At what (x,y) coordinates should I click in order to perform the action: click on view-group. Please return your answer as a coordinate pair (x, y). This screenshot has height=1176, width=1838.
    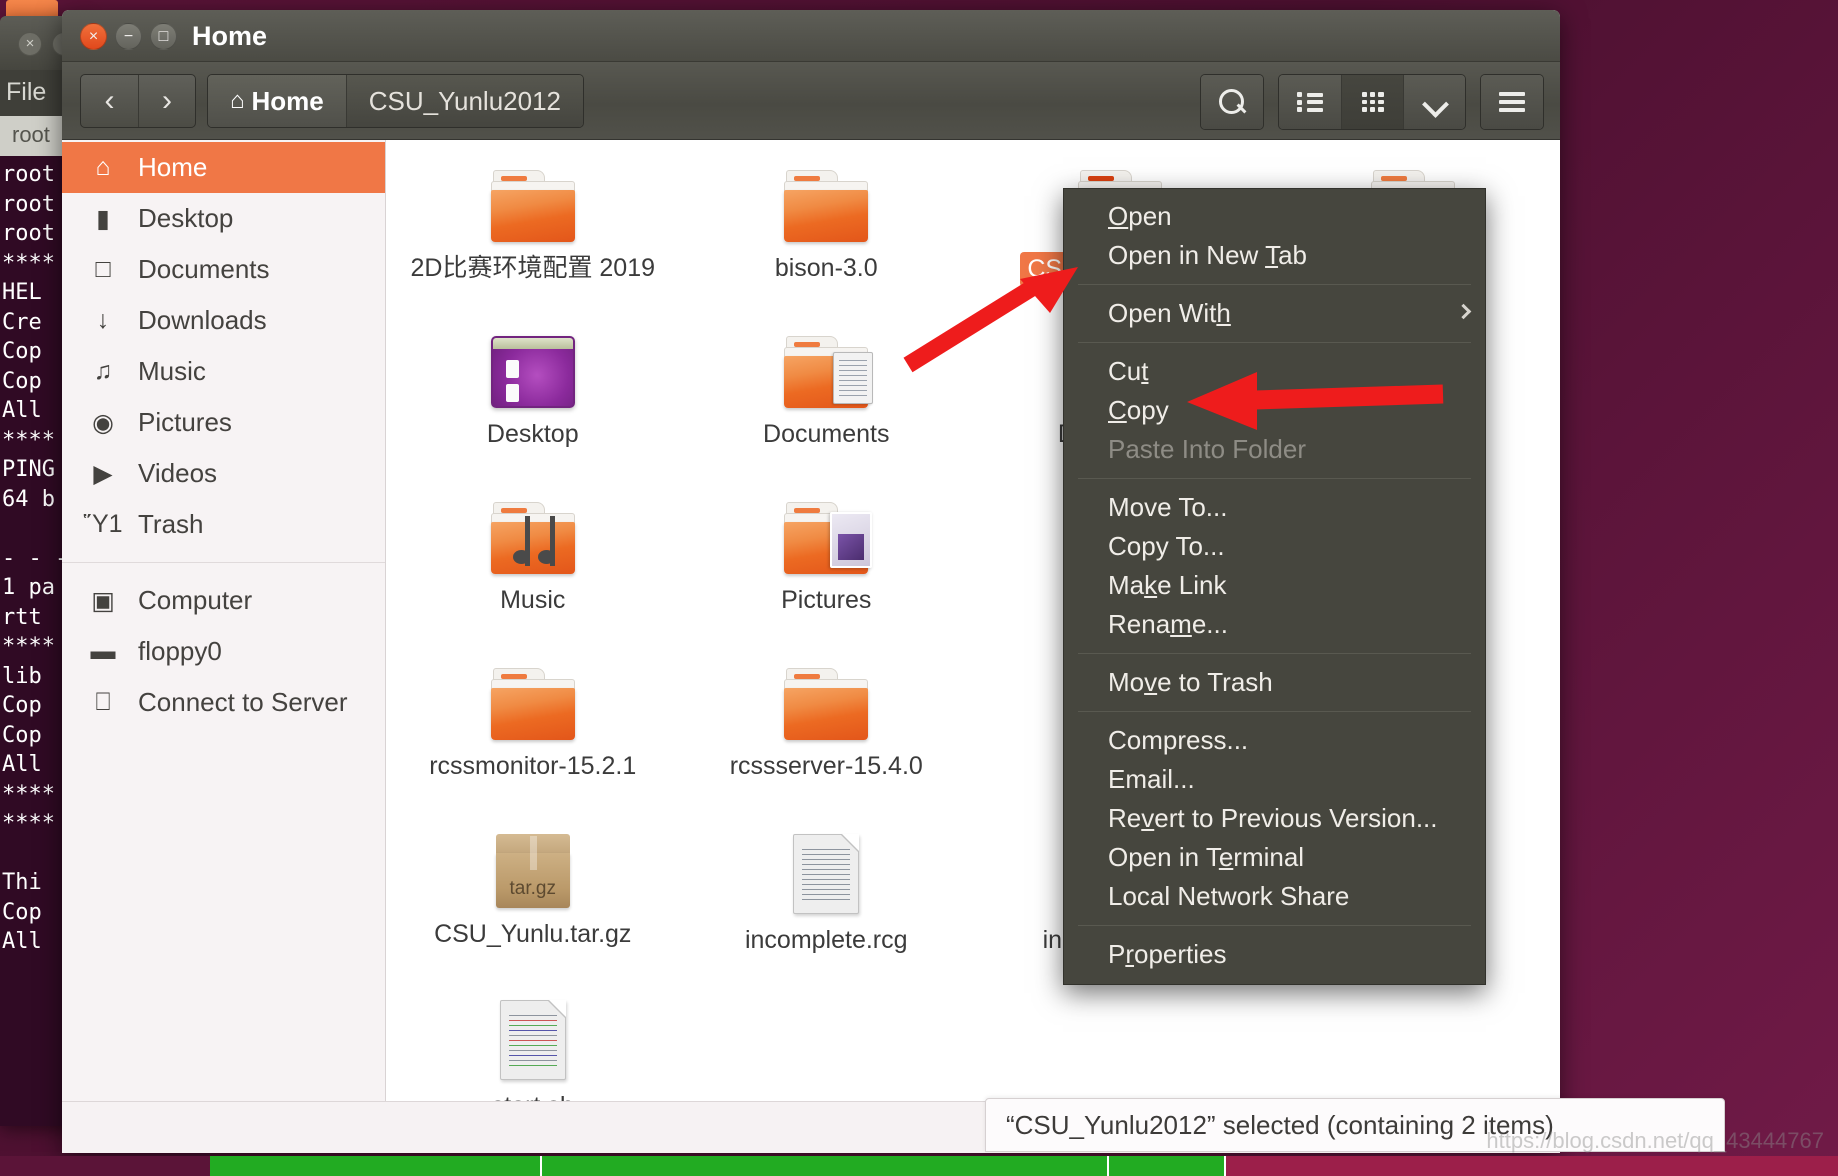
    Looking at the image, I should click on (1372, 102).